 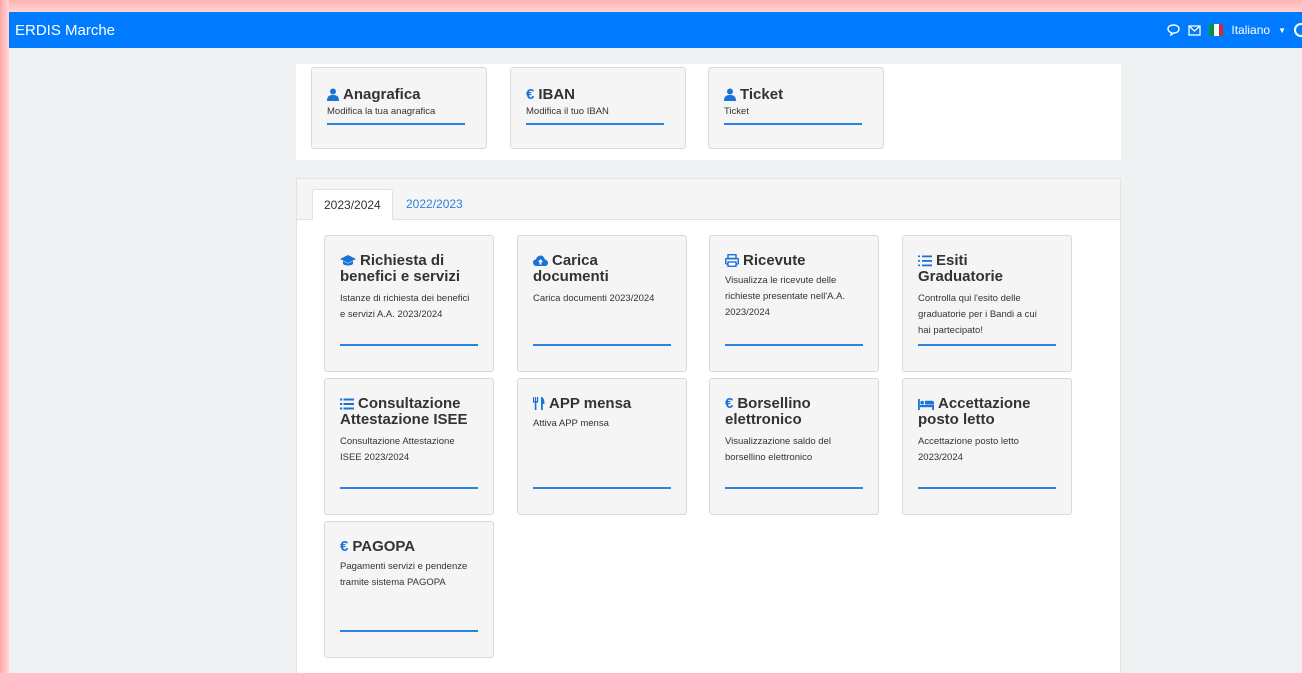 What do you see at coordinates (400, 276) in the screenshot?
I see `card-title-line2: benefici e servizi` at bounding box center [400, 276].